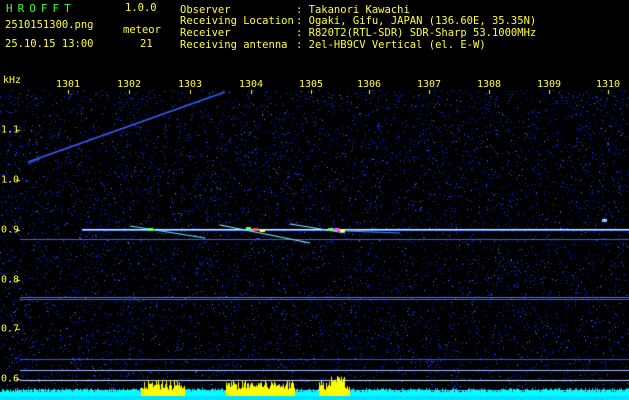 The image size is (629, 400). Describe the element at coordinates (489, 84) in the screenshot. I see `x-tick-label: 1308` at that location.